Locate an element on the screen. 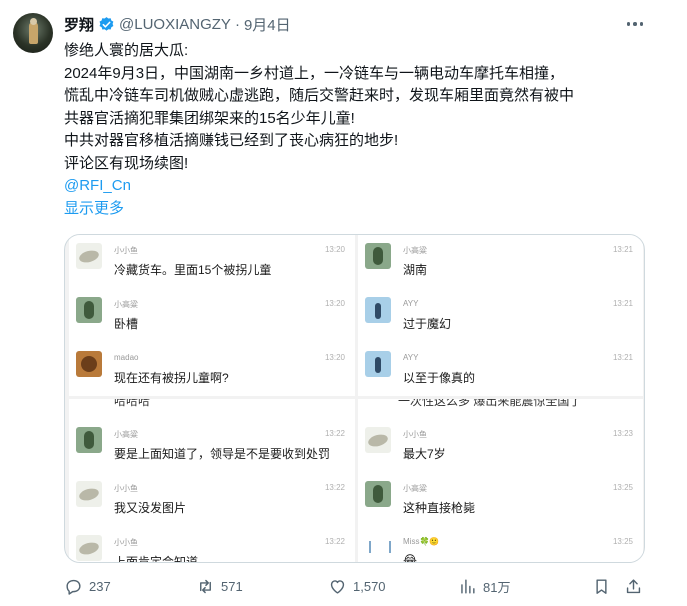 The image size is (687, 606). chat-message: madao 13:20 现在还有被拐儿童啊? is located at coordinates (212, 371).